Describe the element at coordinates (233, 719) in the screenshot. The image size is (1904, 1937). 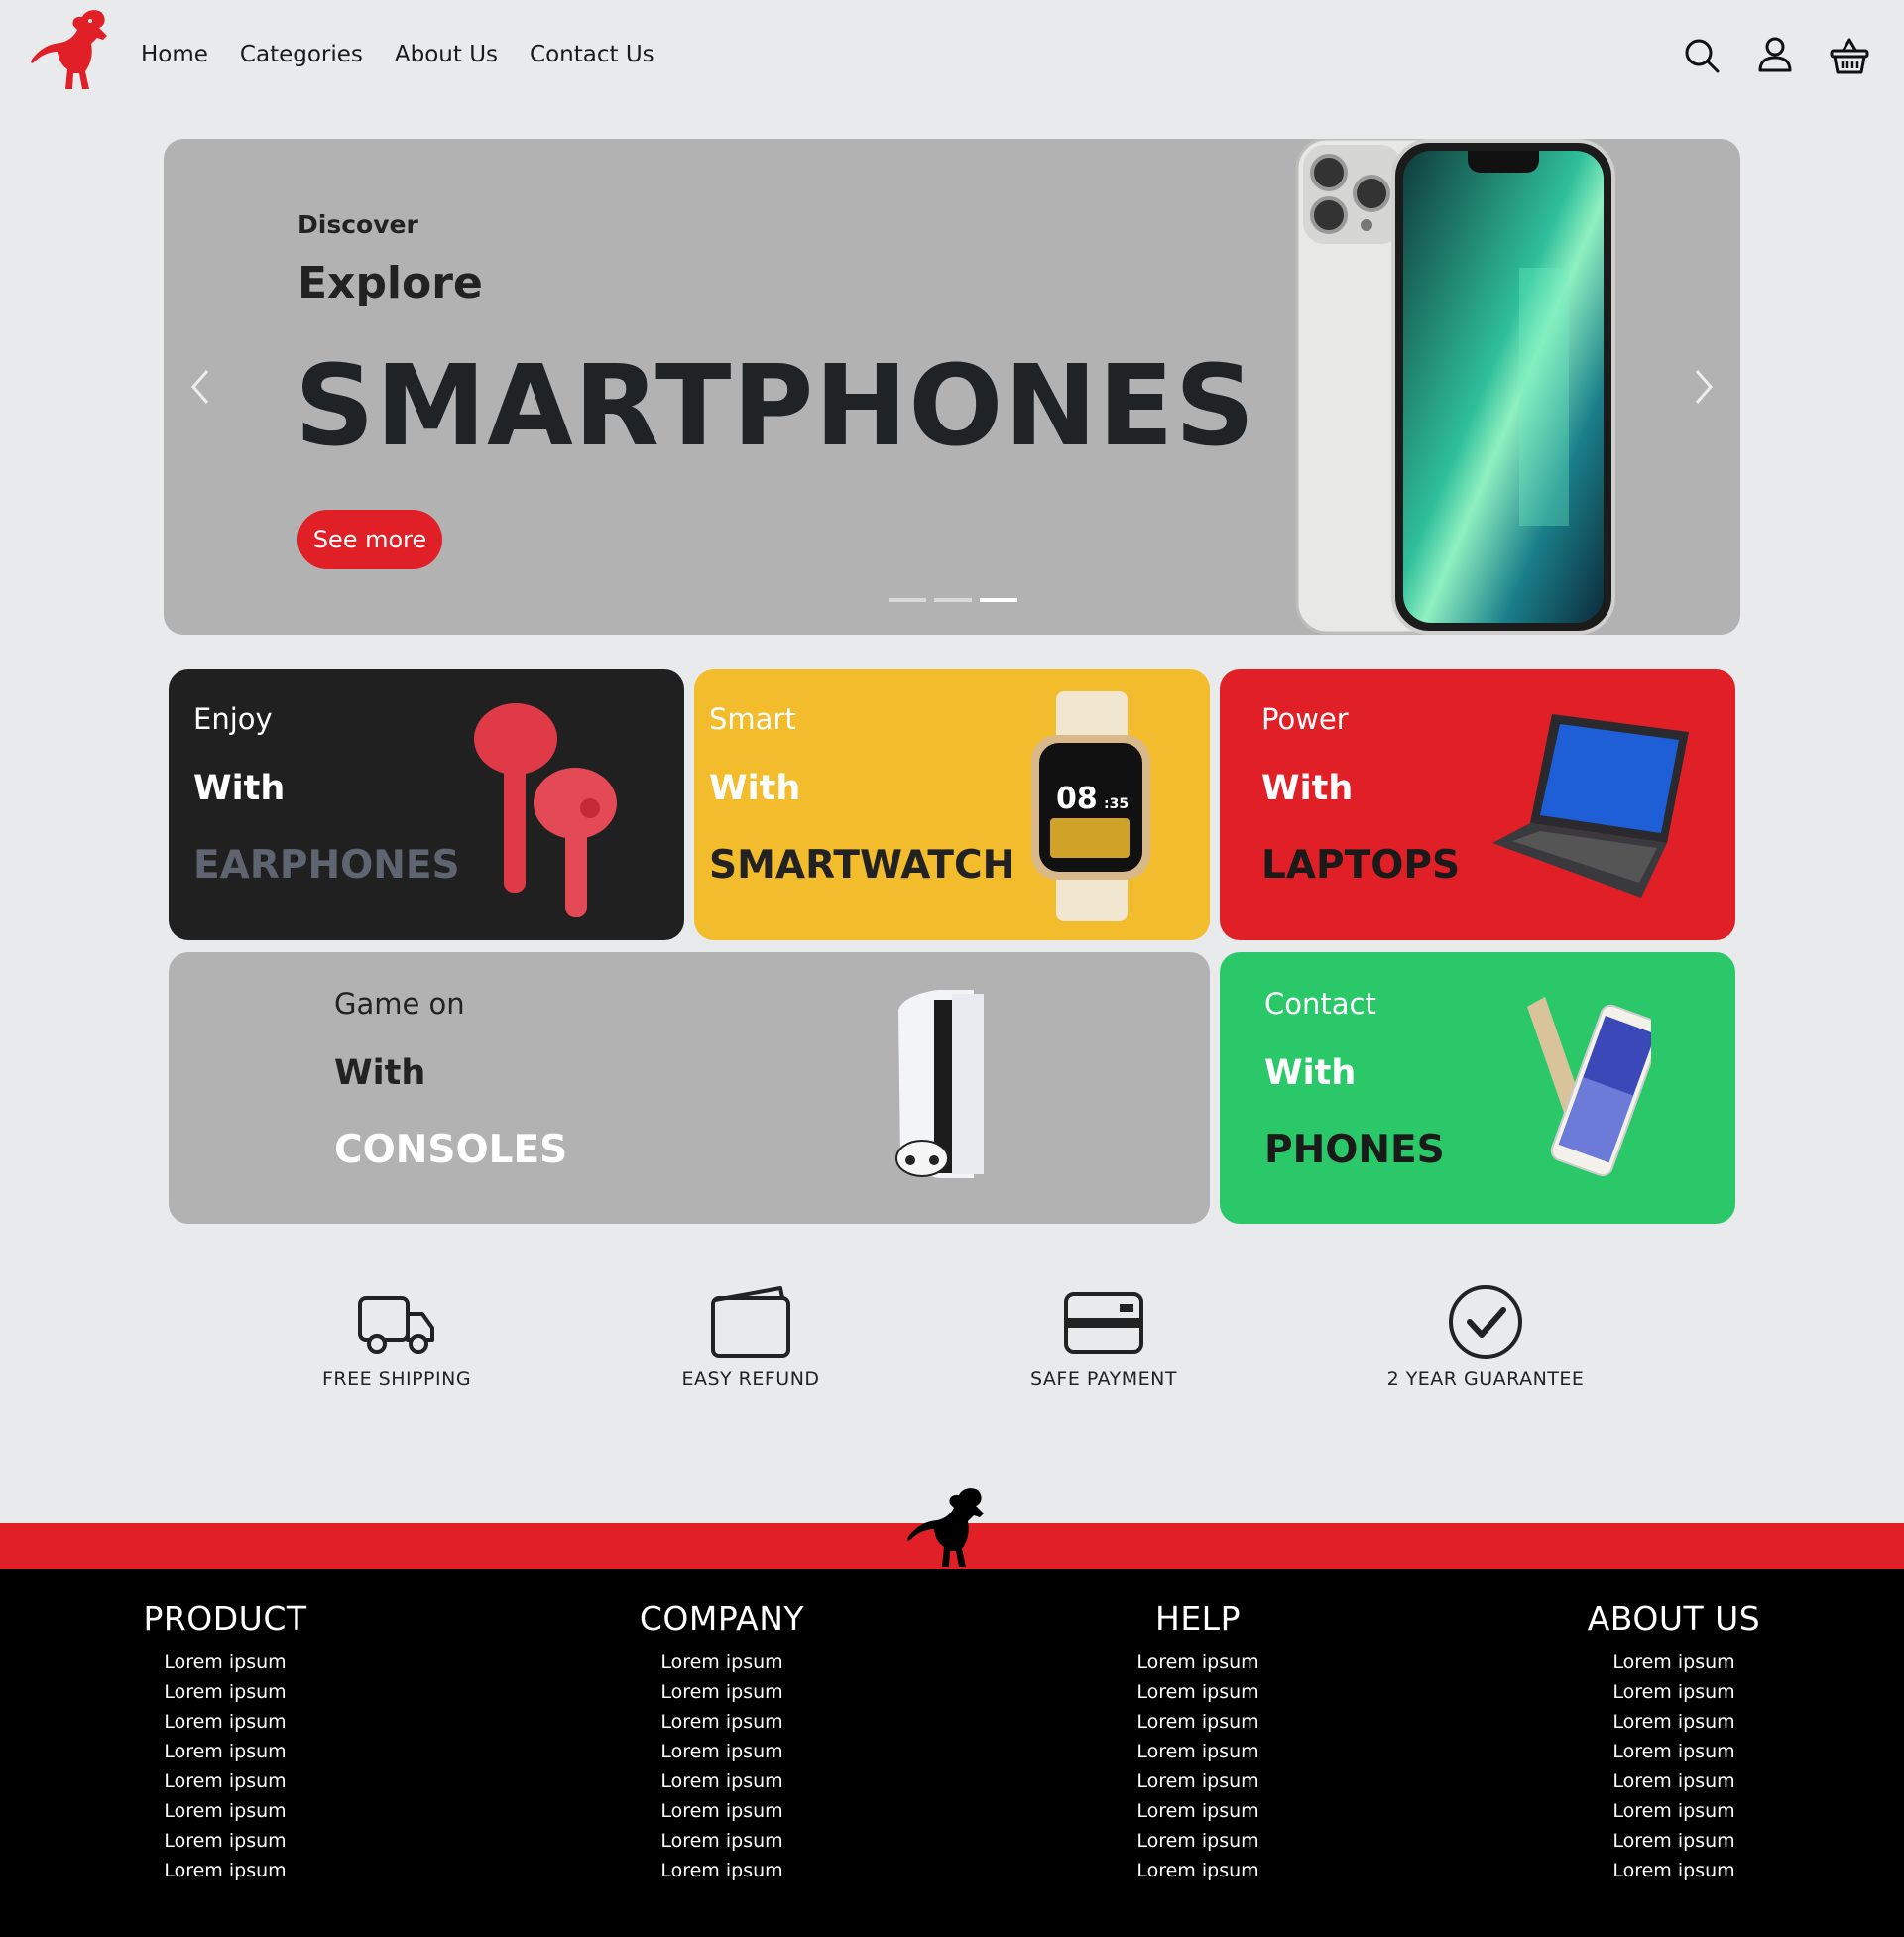
I see `card-line-1: Enjoy` at that location.